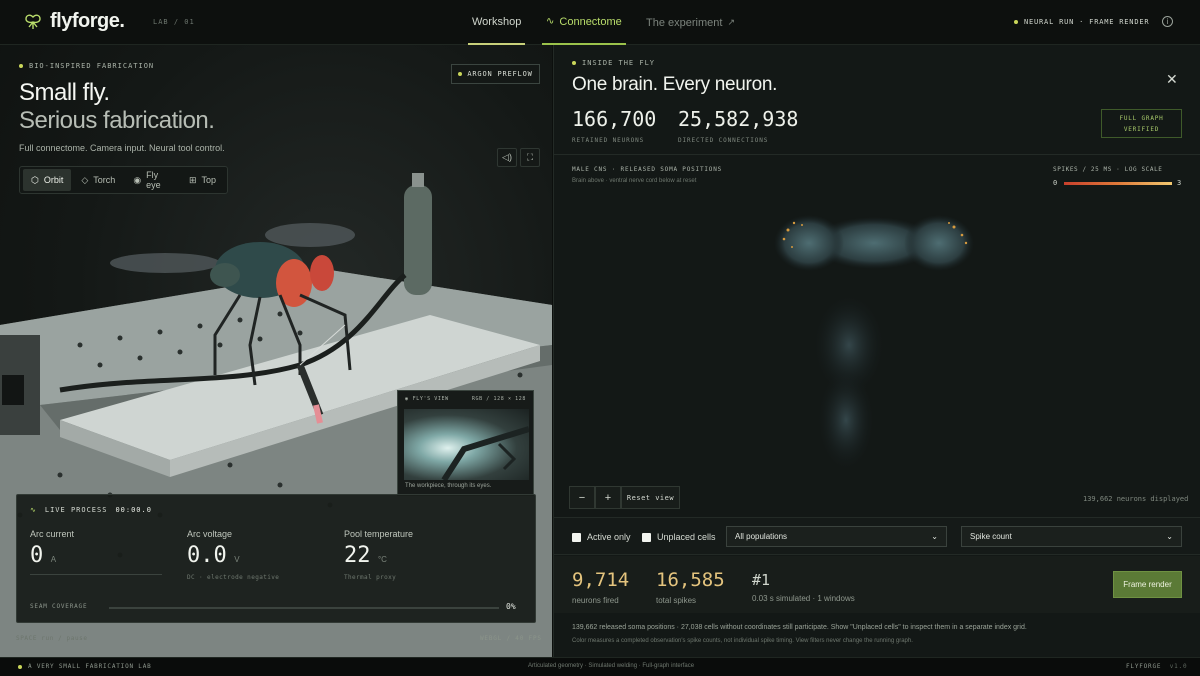 The height and width of the screenshot is (676, 1200). Describe the element at coordinates (92, 66) in the screenshot. I see `scene-eyebrow-text: BIO-INSPIRED FABRICATION` at that location.